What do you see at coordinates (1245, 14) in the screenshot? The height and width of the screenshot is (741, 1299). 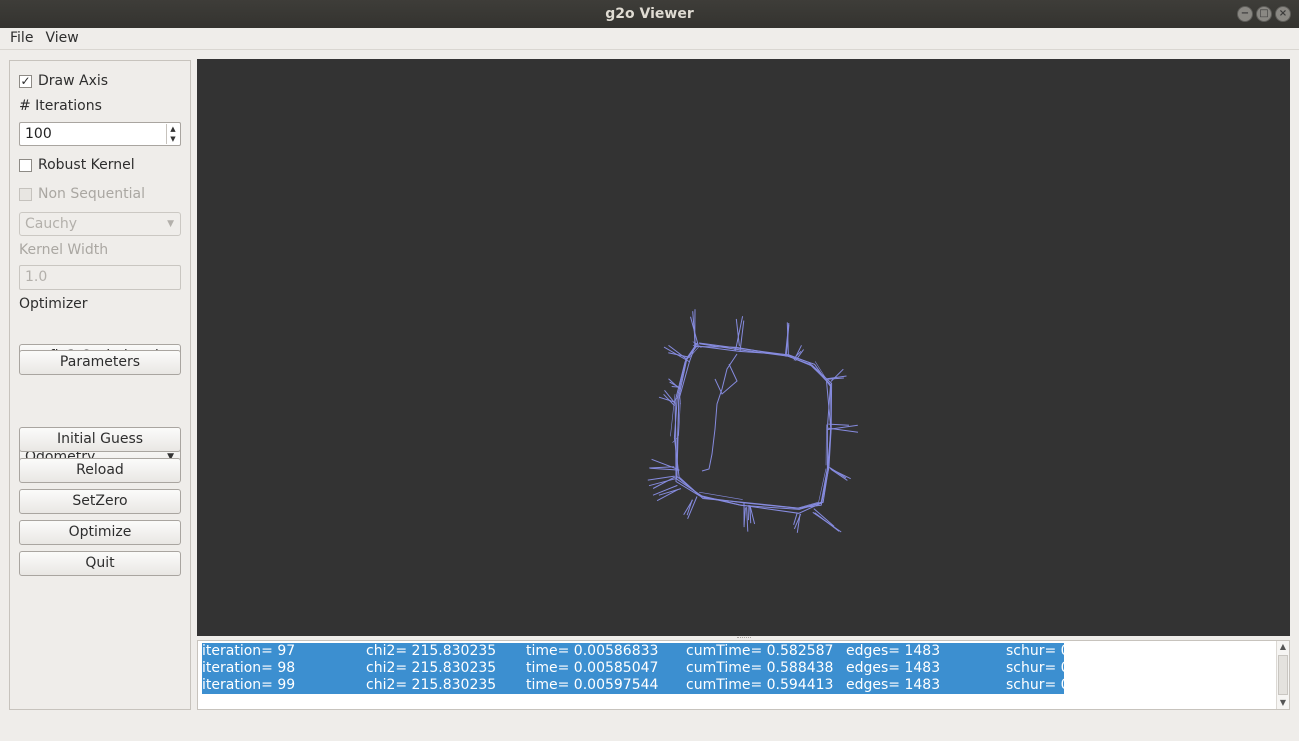 I see `minimize-icon: −` at bounding box center [1245, 14].